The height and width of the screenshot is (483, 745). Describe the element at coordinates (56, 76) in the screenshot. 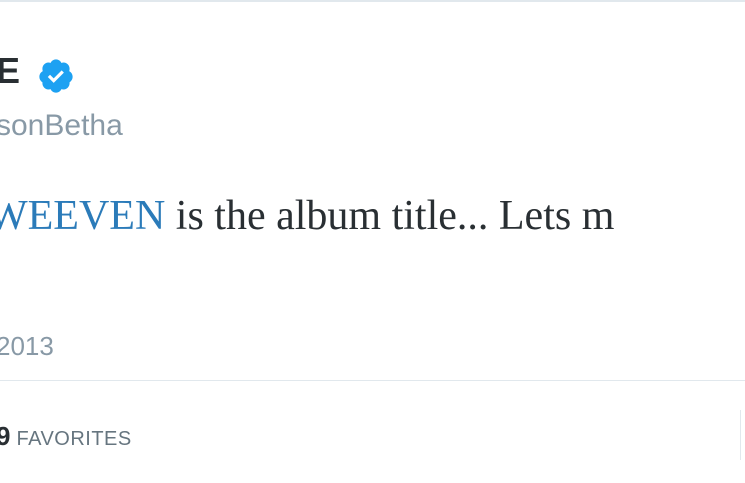

I see `verified-badge-icon` at that location.